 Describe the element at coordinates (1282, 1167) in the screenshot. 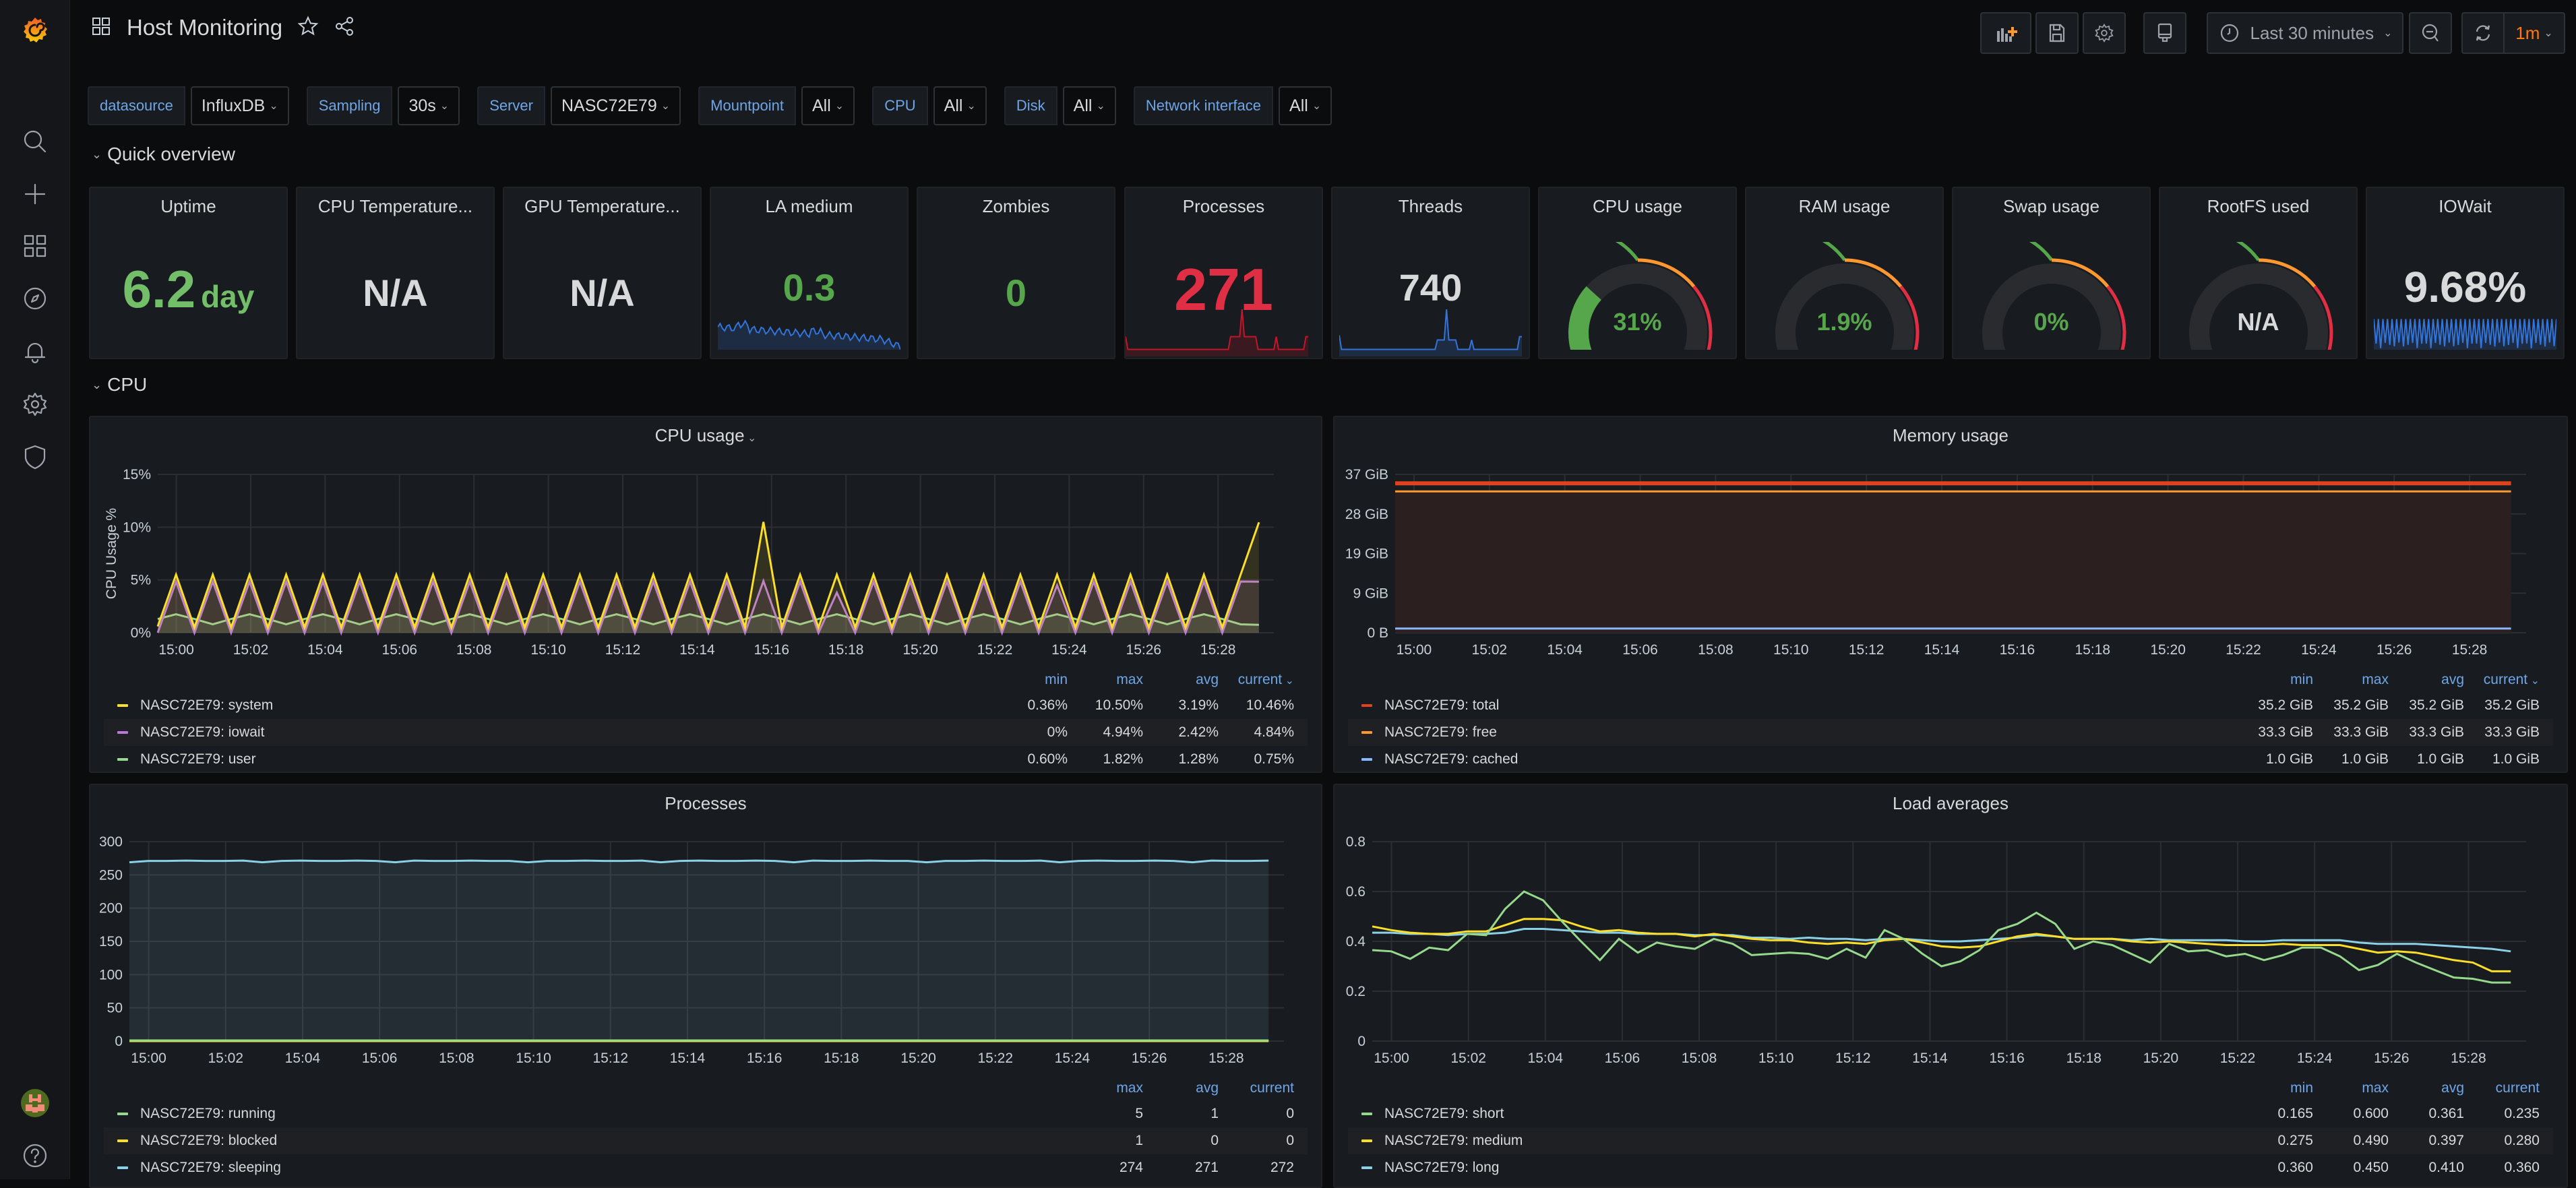

I see `legend-value-current: 272` at that location.